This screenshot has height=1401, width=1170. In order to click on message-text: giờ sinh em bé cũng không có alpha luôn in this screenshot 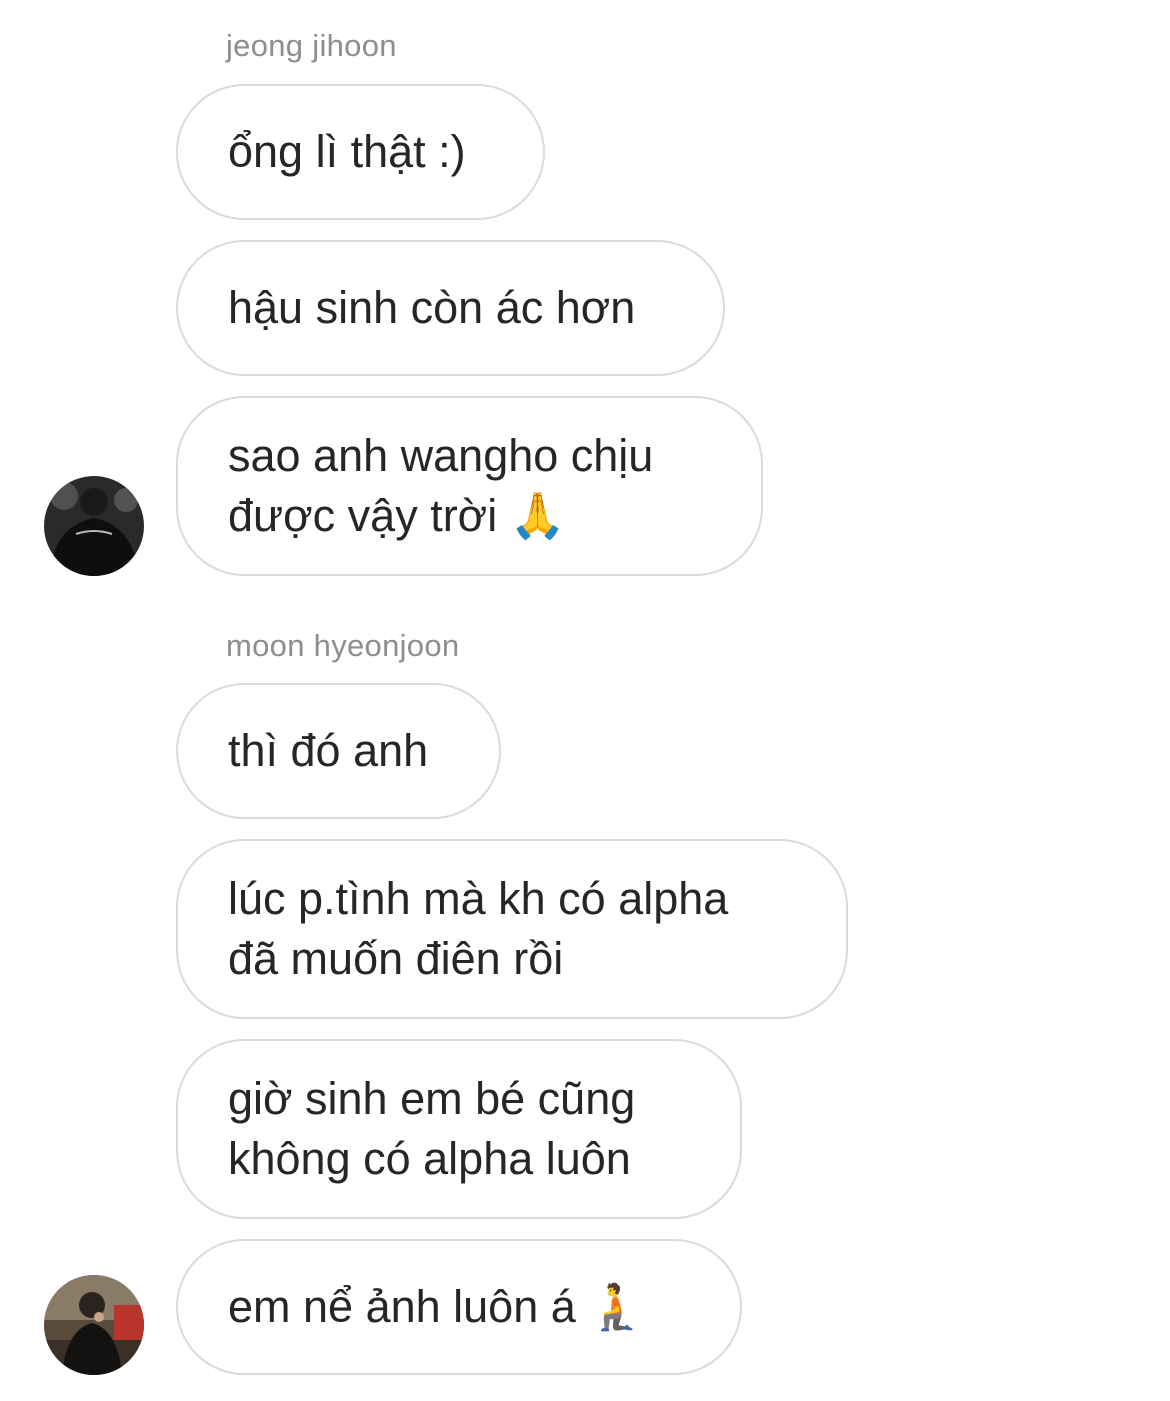, I will do `click(432, 1128)`.